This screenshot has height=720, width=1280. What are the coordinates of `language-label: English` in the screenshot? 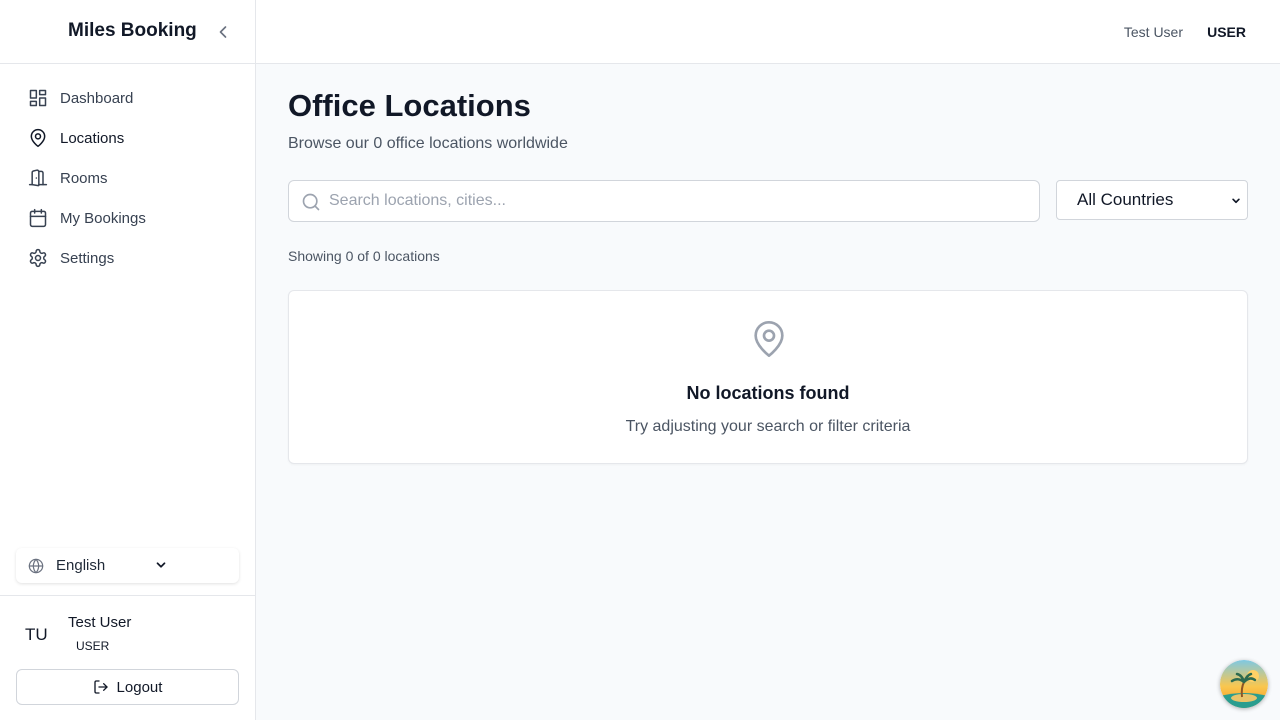 It's located at (81, 565).